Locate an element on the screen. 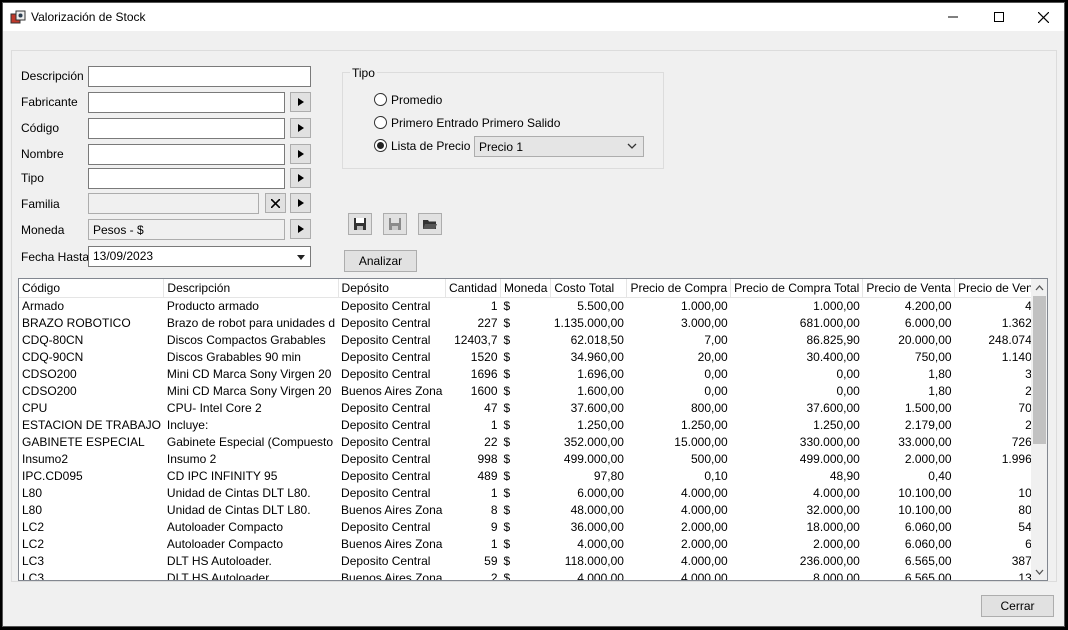 Image resolution: width=1068 pixels, height=630 pixels. table-cell: 9 is located at coordinates (494, 526).